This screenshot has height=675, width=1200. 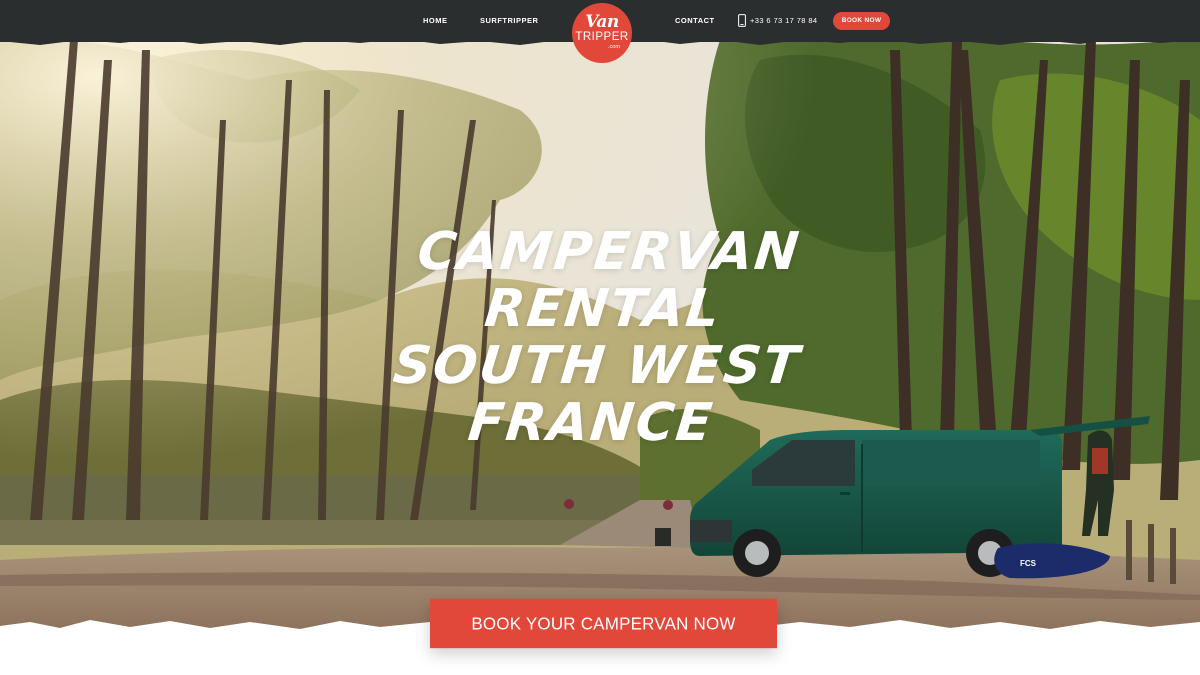 I want to click on logo-name-text: TRIPPER, so click(x=602, y=37).